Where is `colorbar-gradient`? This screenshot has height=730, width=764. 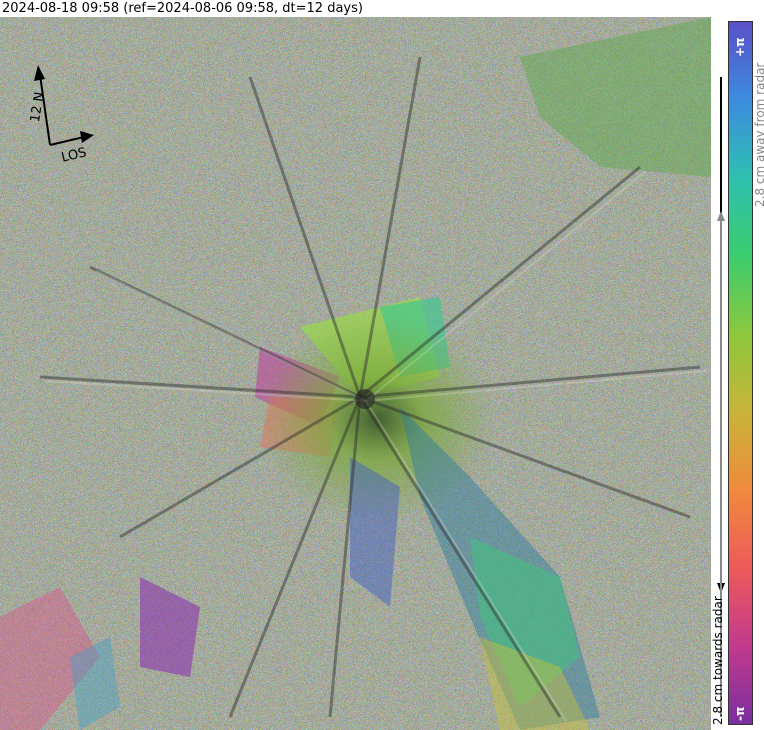
colorbar-gradient is located at coordinates (740, 373).